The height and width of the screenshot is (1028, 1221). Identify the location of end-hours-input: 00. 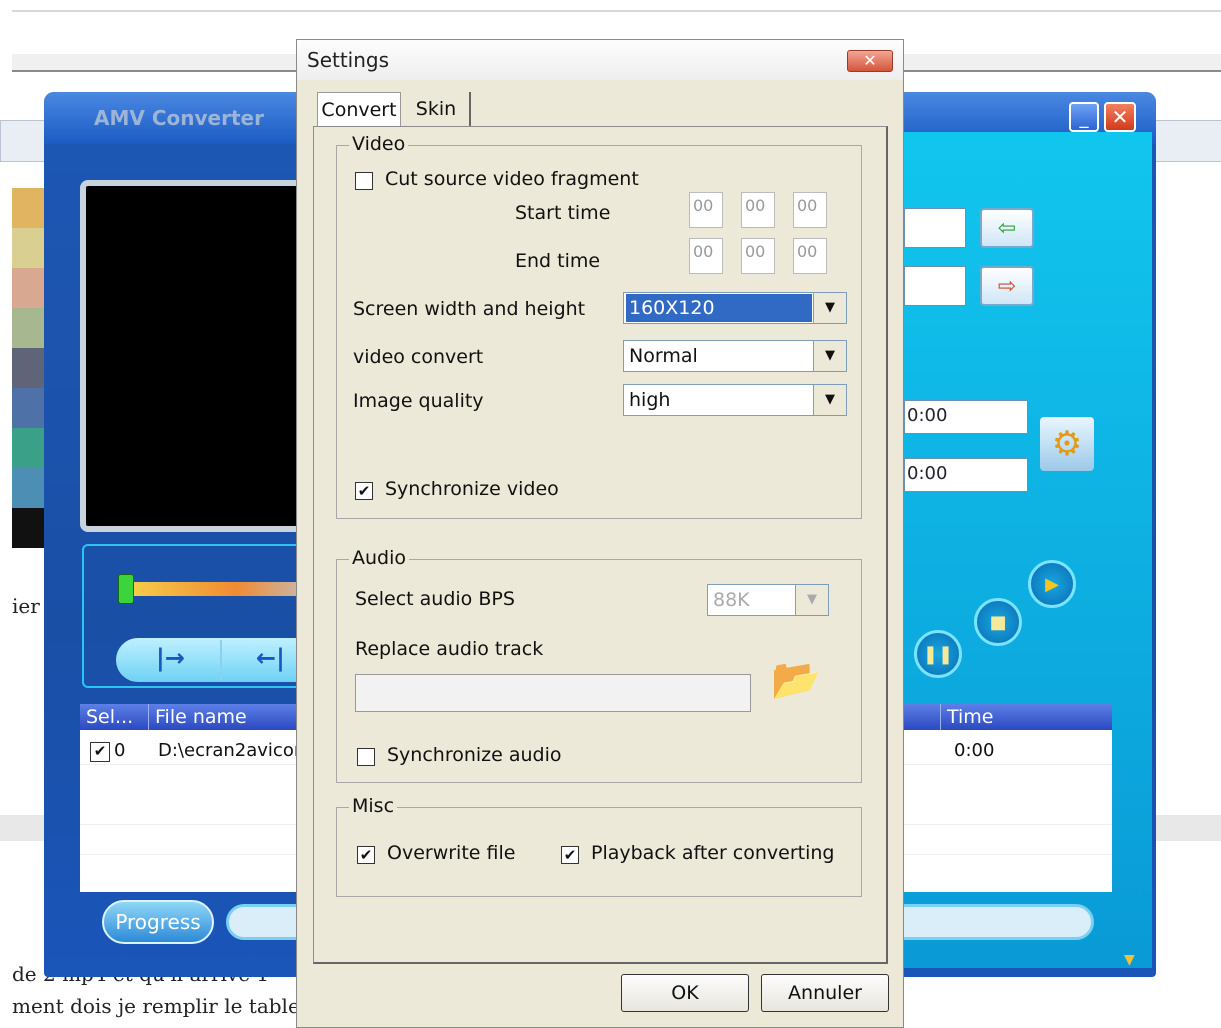
(706, 256).